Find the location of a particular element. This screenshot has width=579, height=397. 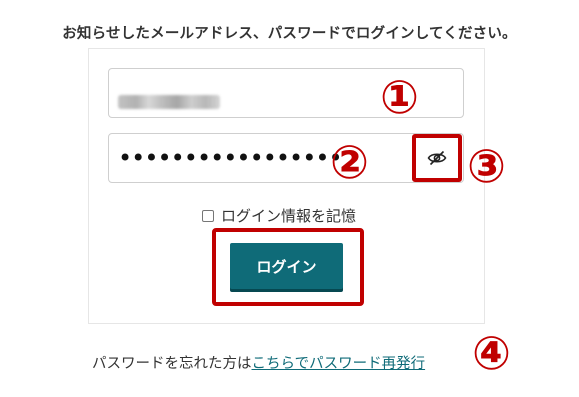

annotation-number-3: ③ is located at coordinates (486, 166).